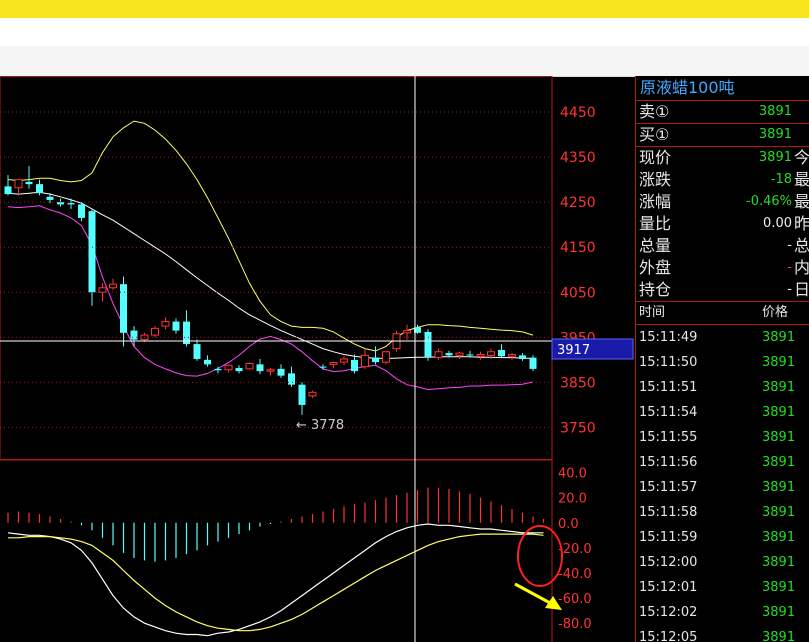 This screenshot has width=809, height=642. I want to click on quote-value: -18, so click(781, 179).